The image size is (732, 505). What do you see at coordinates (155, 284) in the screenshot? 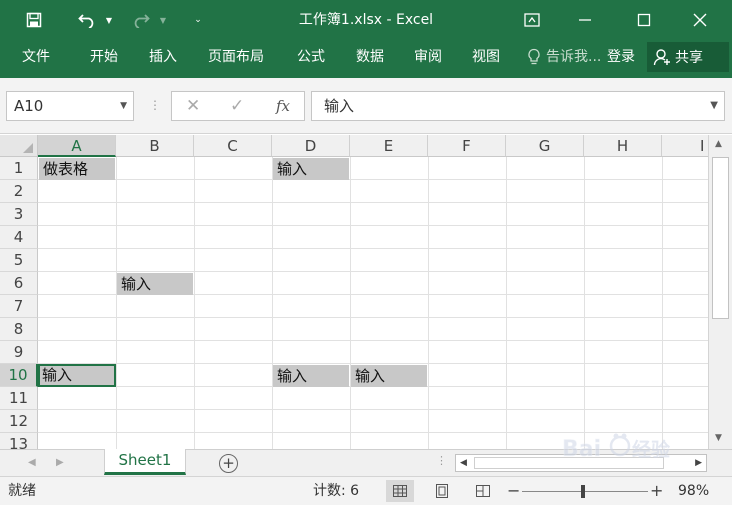
I see `cell-b6: 输入` at bounding box center [155, 284].